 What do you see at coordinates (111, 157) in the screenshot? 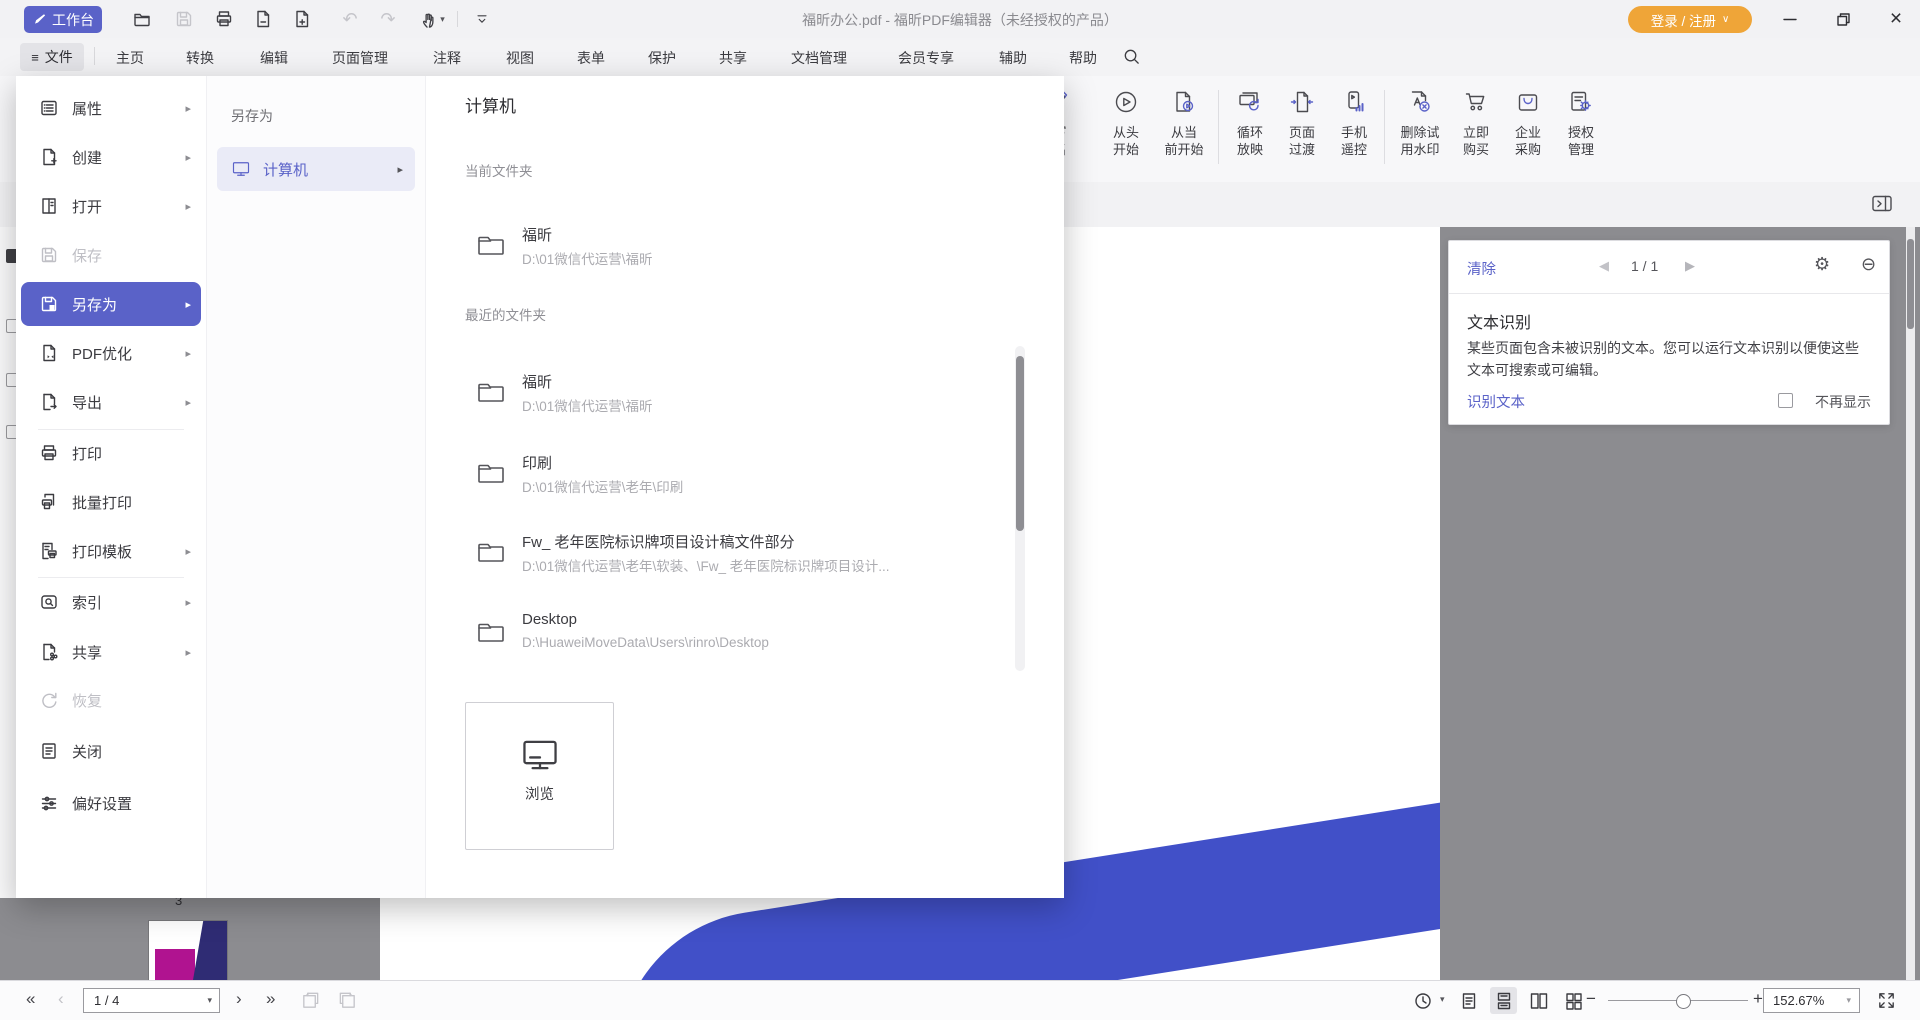
I see `file-menu-item-create: 创建 ▸` at bounding box center [111, 157].